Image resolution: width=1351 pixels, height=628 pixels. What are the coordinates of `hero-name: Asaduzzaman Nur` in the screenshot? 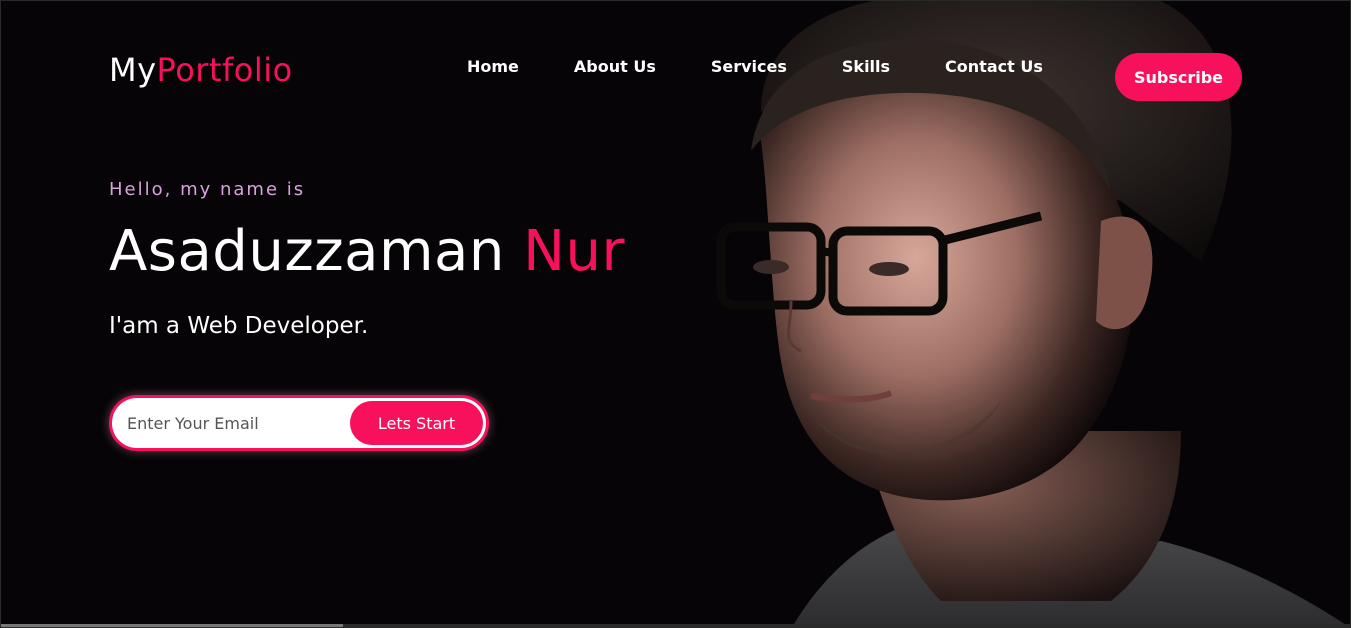 It's located at (367, 251).